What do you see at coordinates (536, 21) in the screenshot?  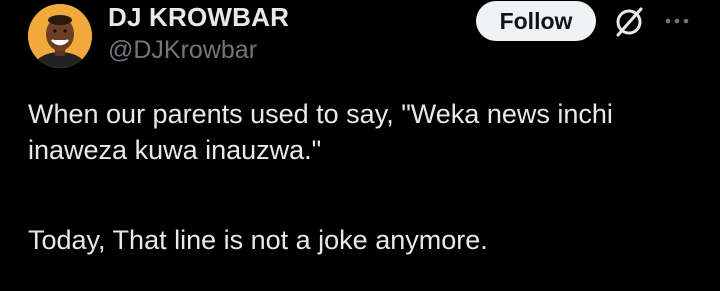 I see `follow-button: Follow` at bounding box center [536, 21].